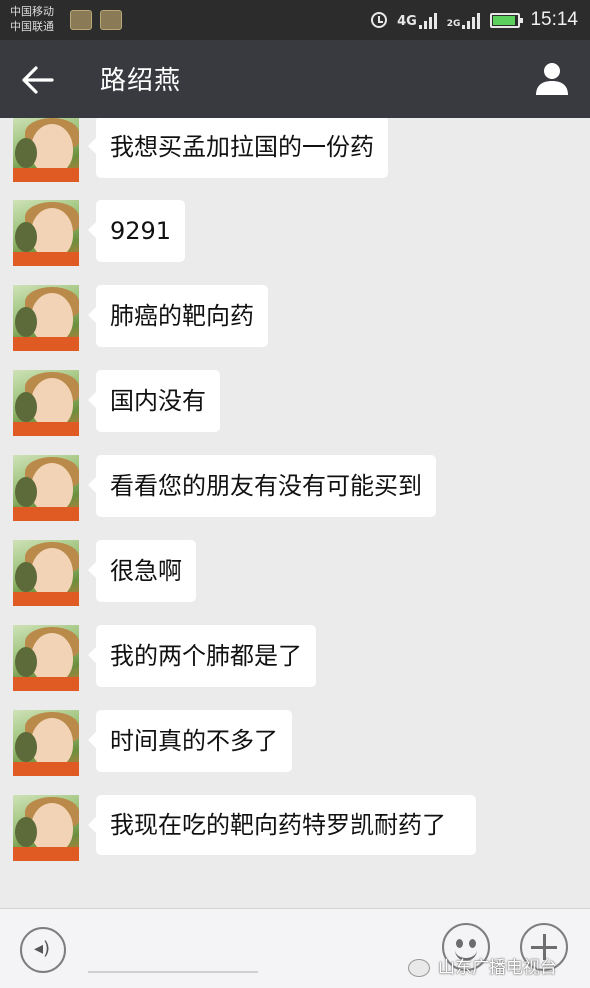 The width and height of the screenshot is (590, 988). I want to click on message-bubble: 看看您的朋友有没有可能买到, so click(262, 486).